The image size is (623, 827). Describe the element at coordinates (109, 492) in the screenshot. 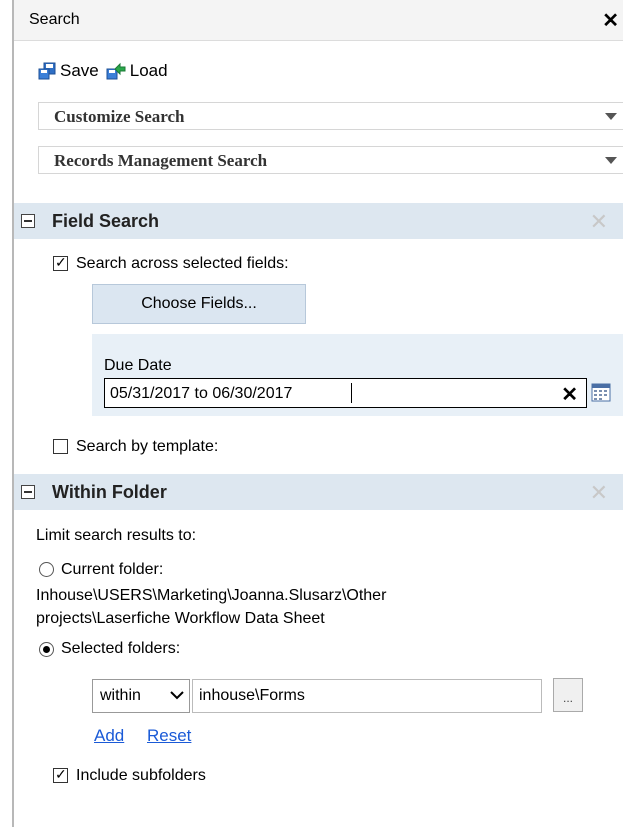

I see `within-folder-title: Within Folder` at that location.